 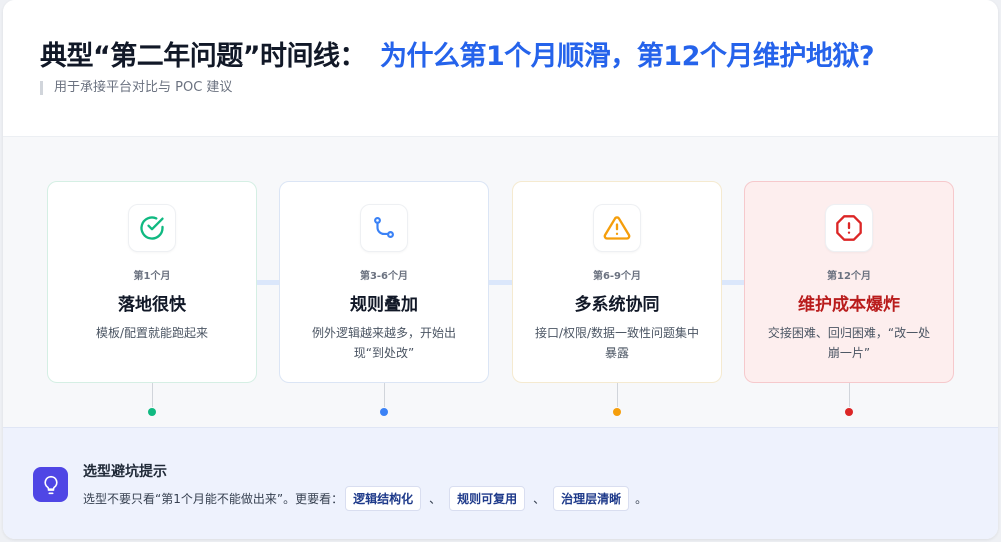 I want to click on stage-card-month-3-6: 第3-6个月 规则叠加 例外逻辑越来越多，开始出现“到处改”, so click(x=384, y=282).